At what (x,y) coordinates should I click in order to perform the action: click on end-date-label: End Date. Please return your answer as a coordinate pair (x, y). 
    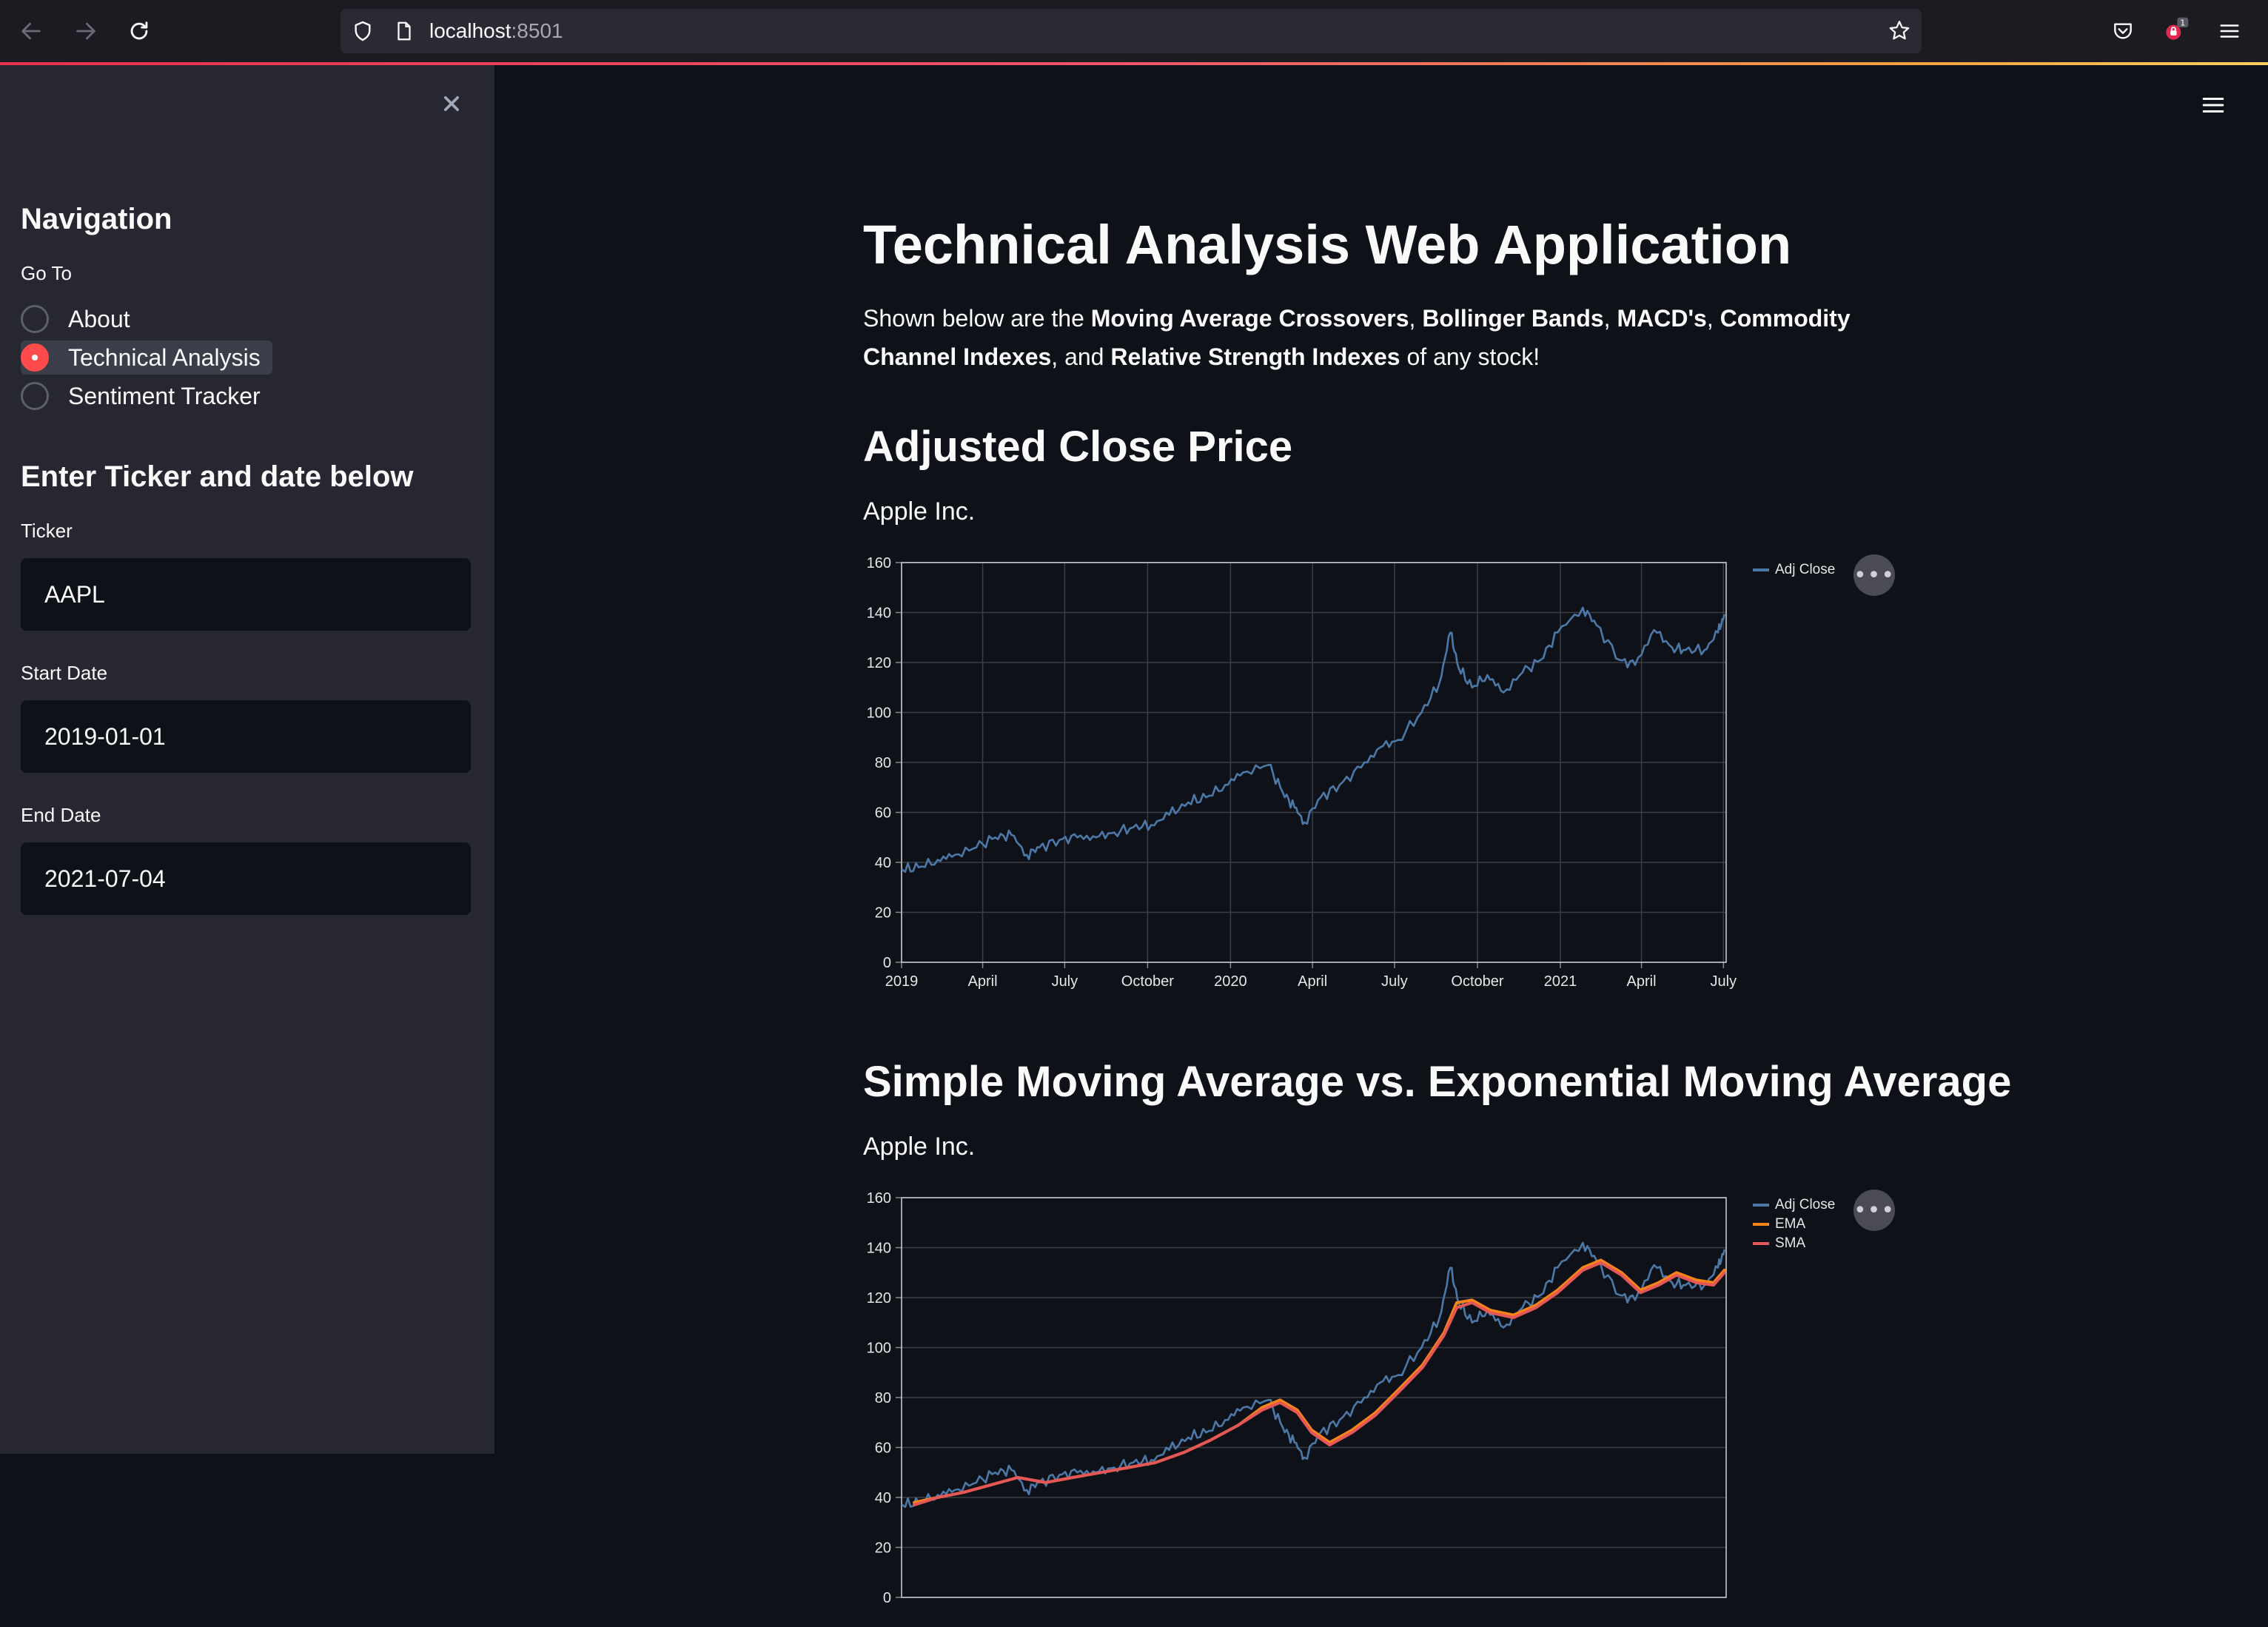
    Looking at the image, I should click on (61, 815).